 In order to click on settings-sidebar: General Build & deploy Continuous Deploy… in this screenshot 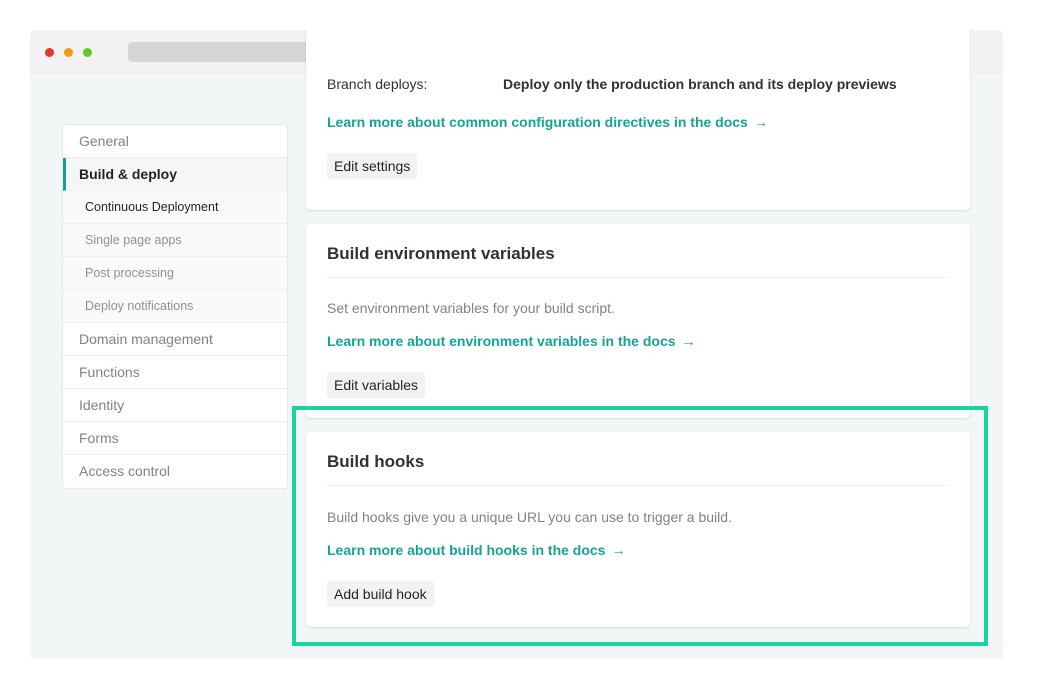, I will do `click(175, 306)`.